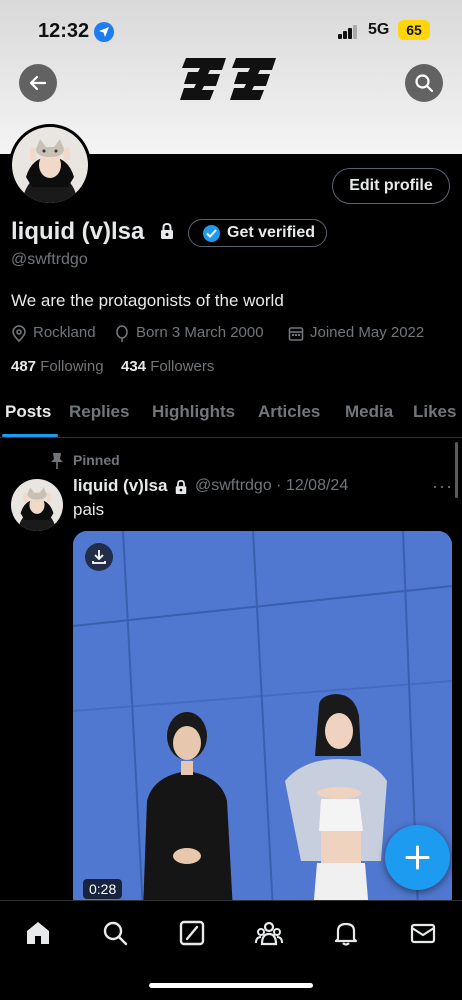 The width and height of the screenshot is (462, 1000). I want to click on profile-name: liquid (v)lsa, so click(78, 231).